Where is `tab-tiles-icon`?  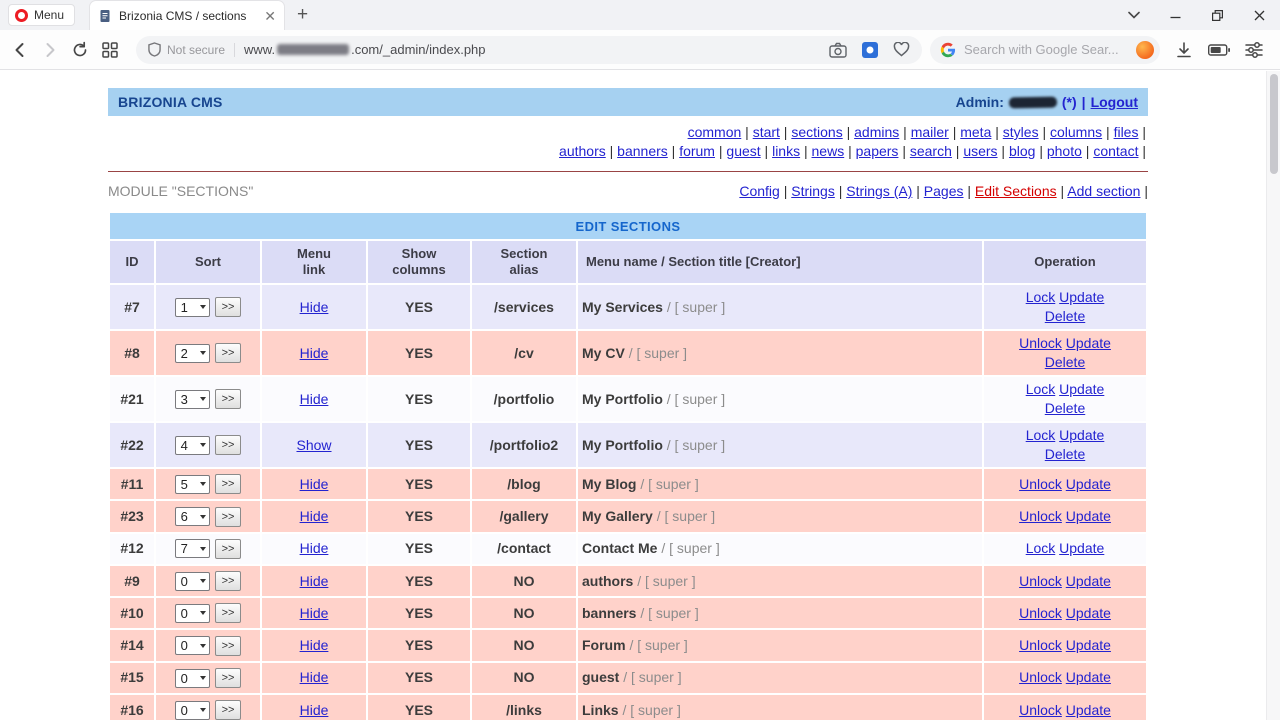
tab-tiles-icon is located at coordinates (110, 50).